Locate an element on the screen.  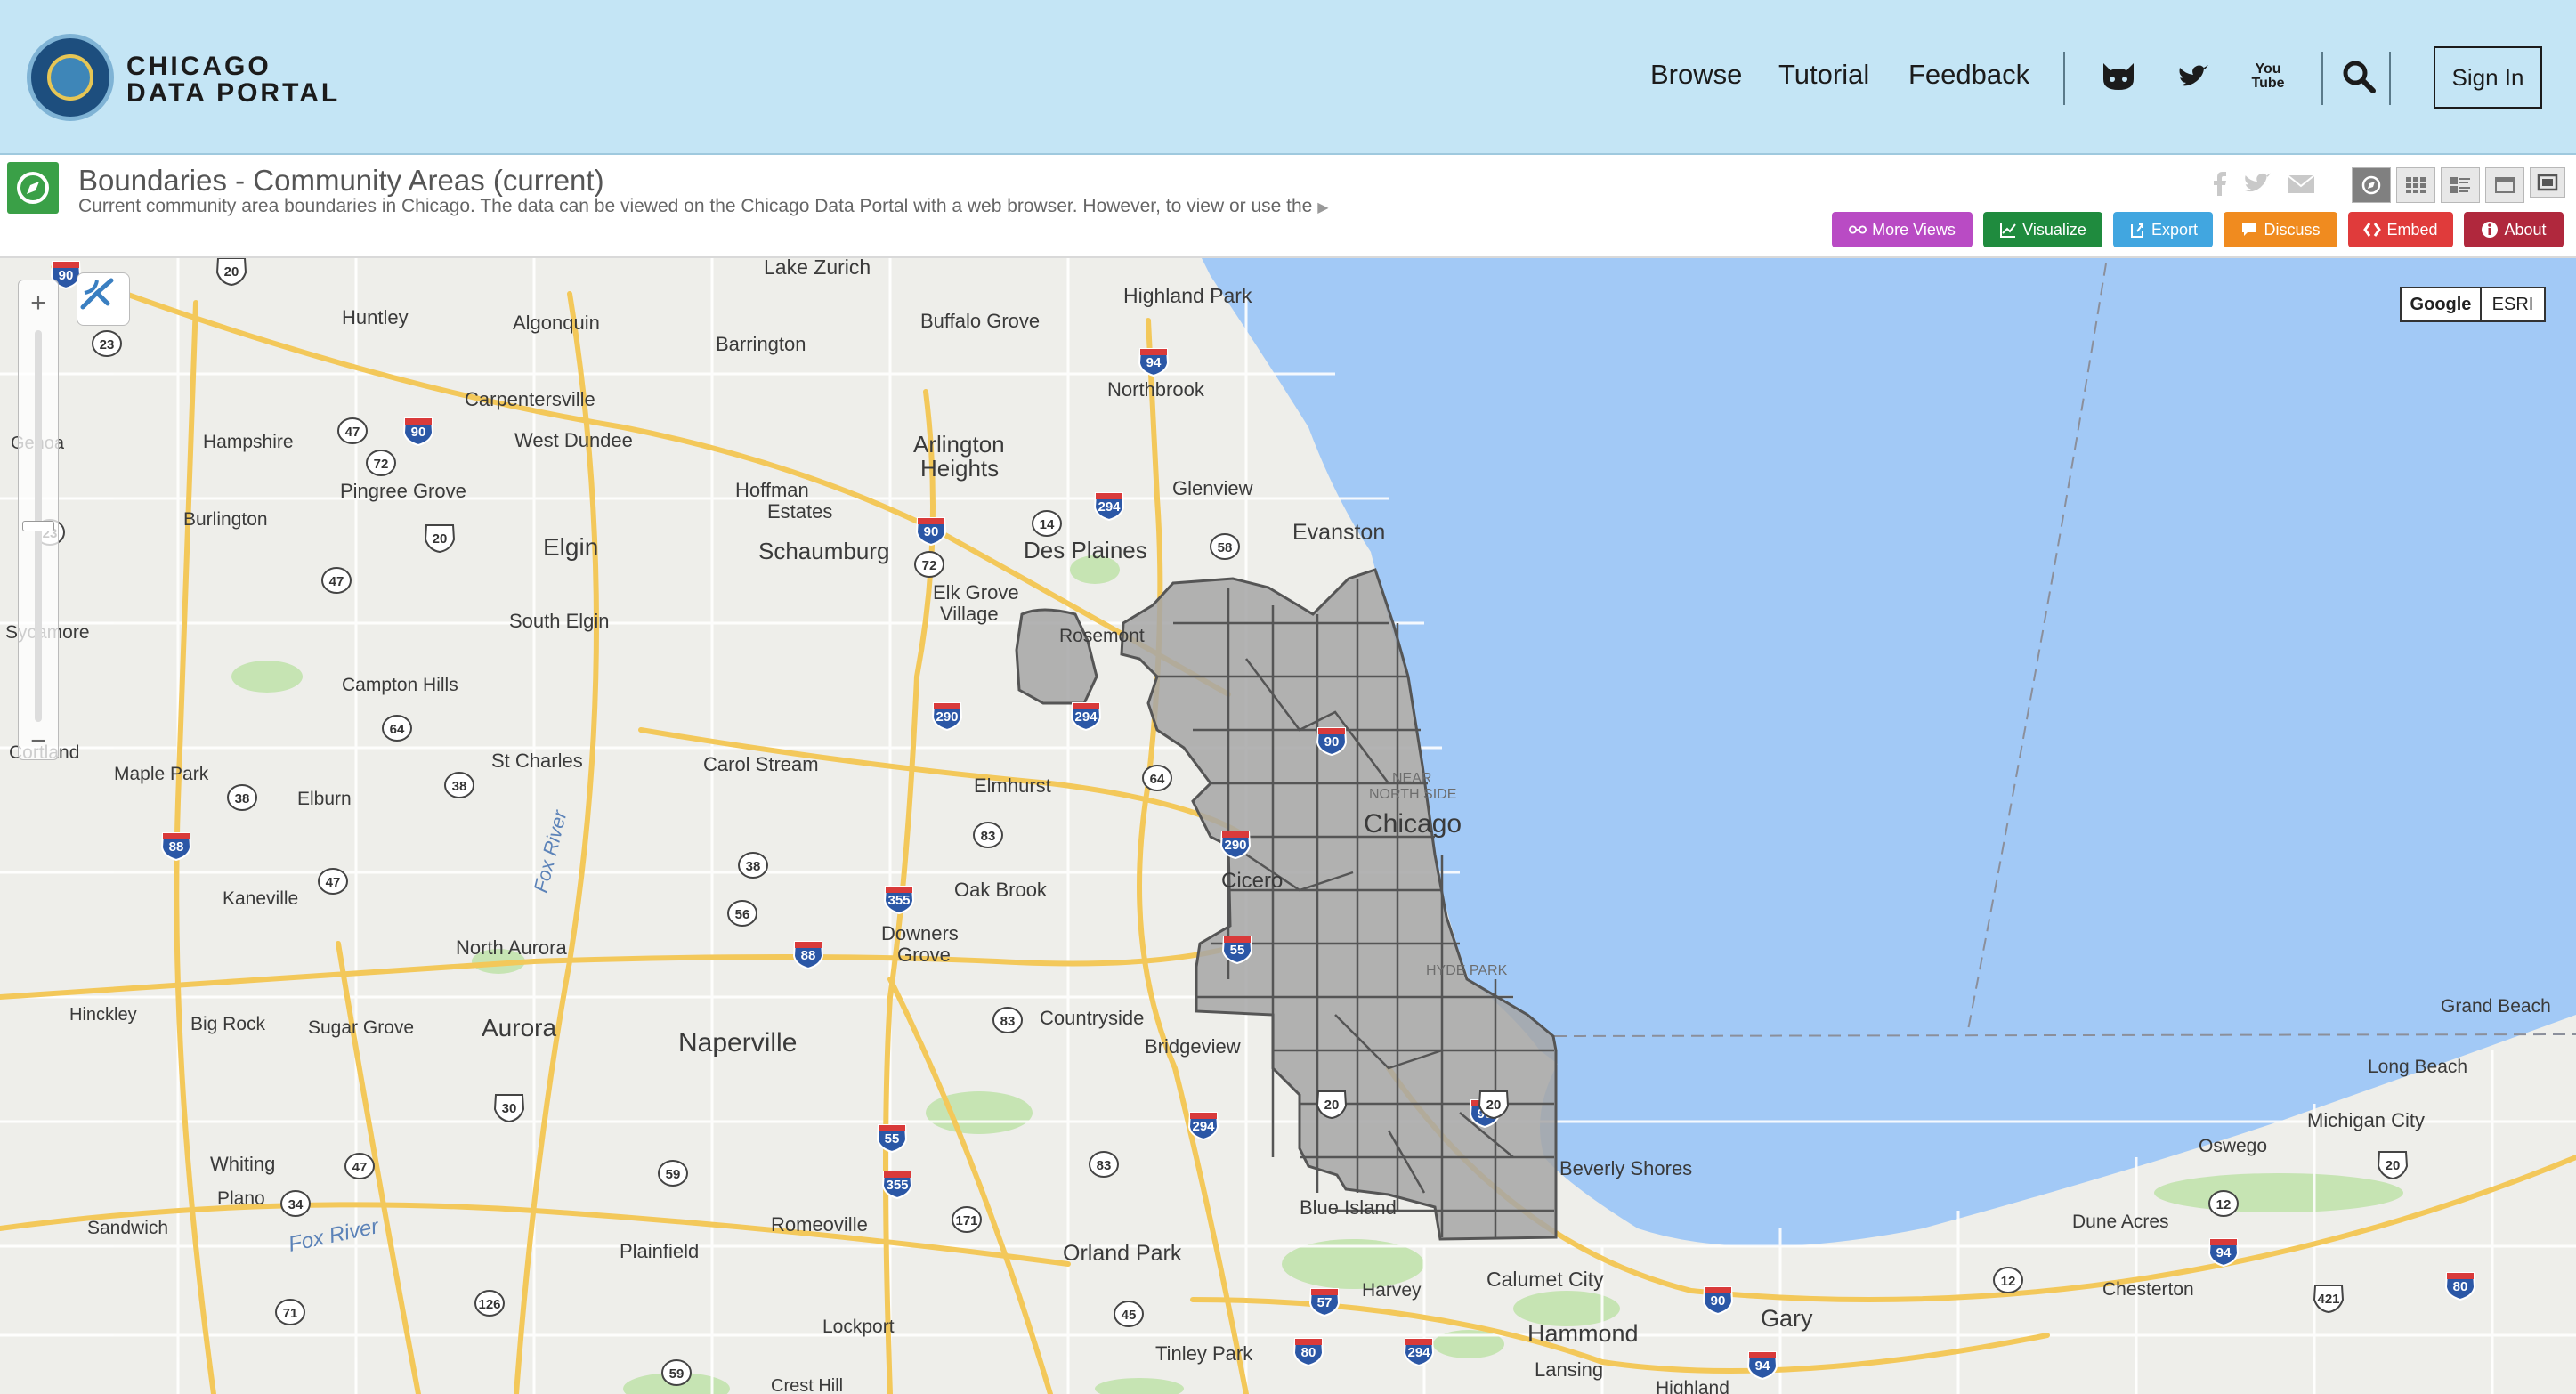
route-shield: 20 is located at coordinates (231, 272).